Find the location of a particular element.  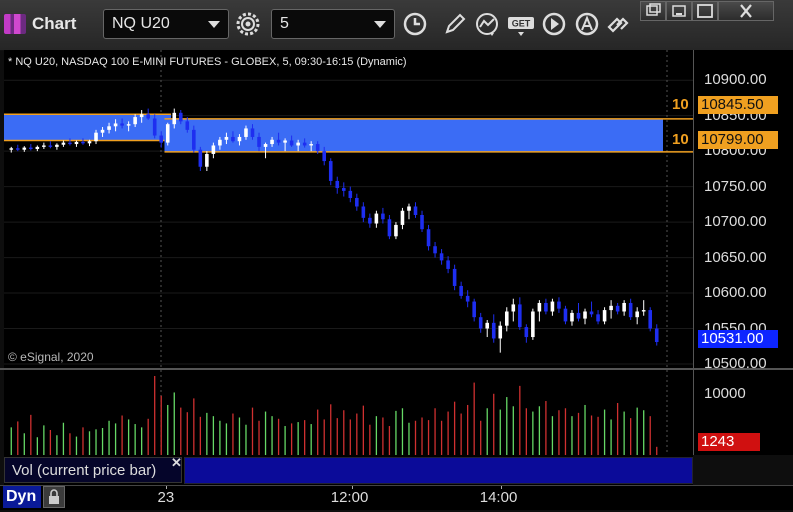

annotation-icon is located at coordinates (587, 24).